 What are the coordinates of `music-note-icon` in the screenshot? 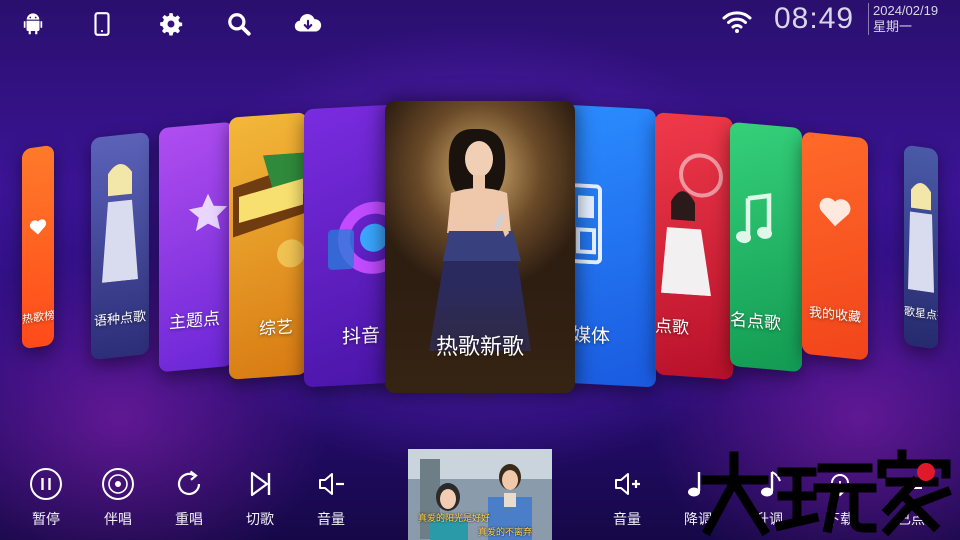 It's located at (754, 218).